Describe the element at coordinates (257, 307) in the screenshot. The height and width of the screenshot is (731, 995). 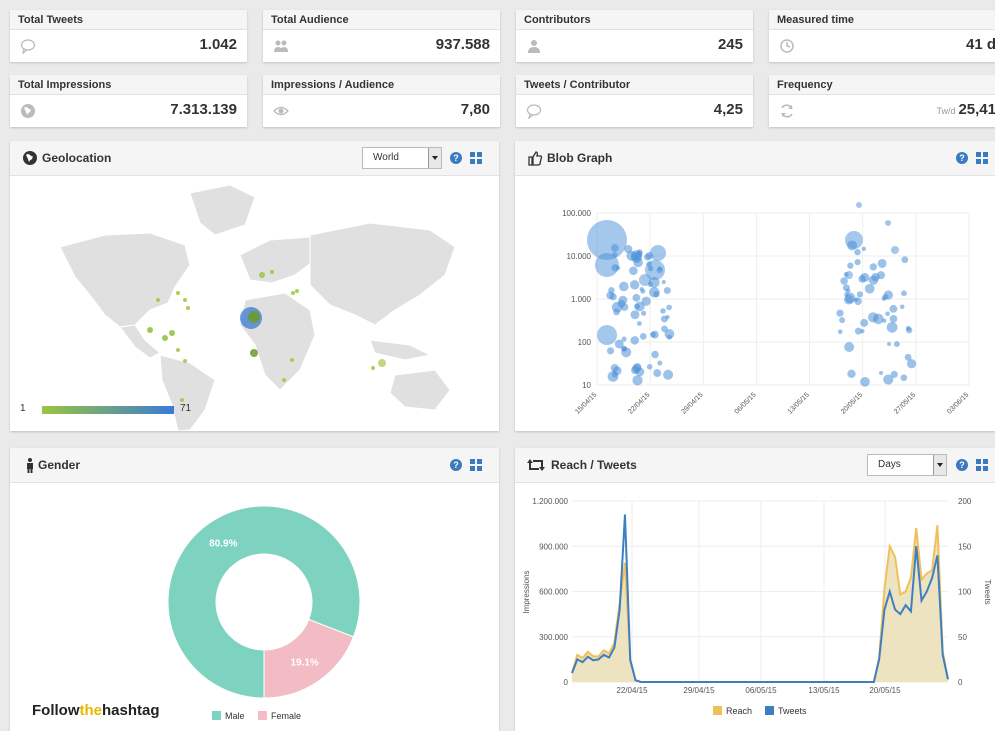
I see `world-map` at that location.